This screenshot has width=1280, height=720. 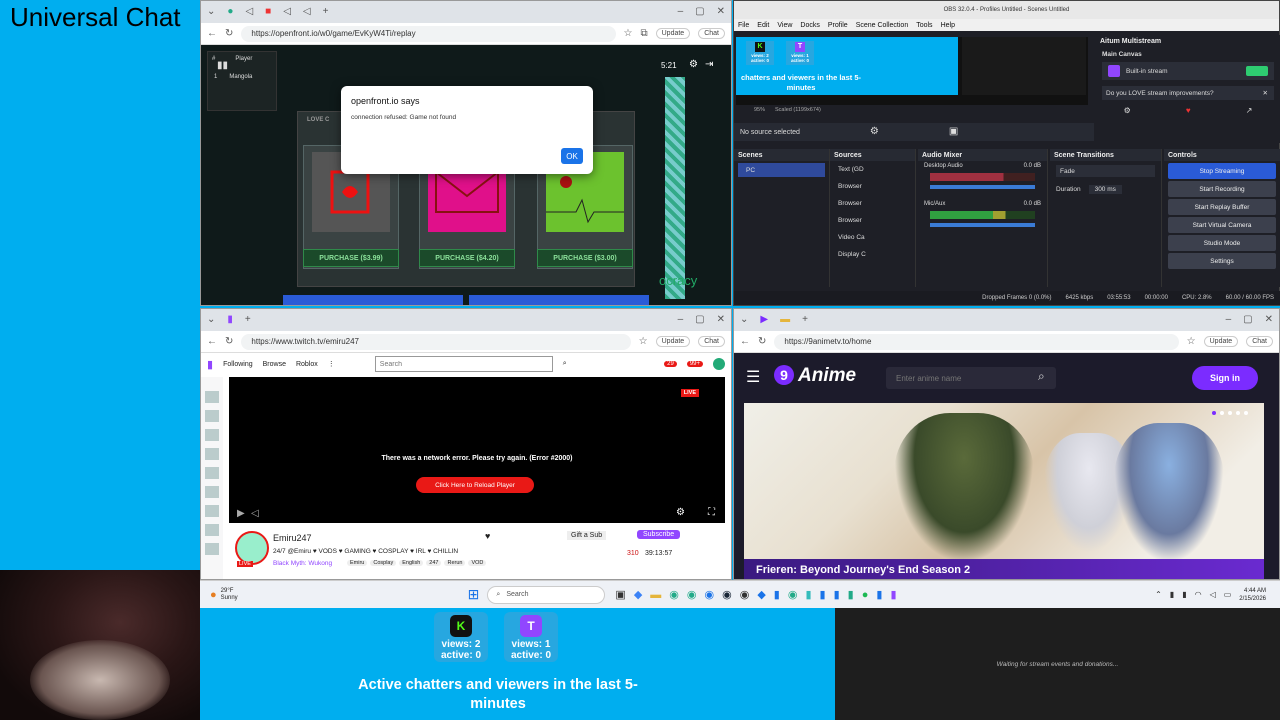 What do you see at coordinates (680, 513) in the screenshot?
I see `settings-icon: ⚙` at bounding box center [680, 513].